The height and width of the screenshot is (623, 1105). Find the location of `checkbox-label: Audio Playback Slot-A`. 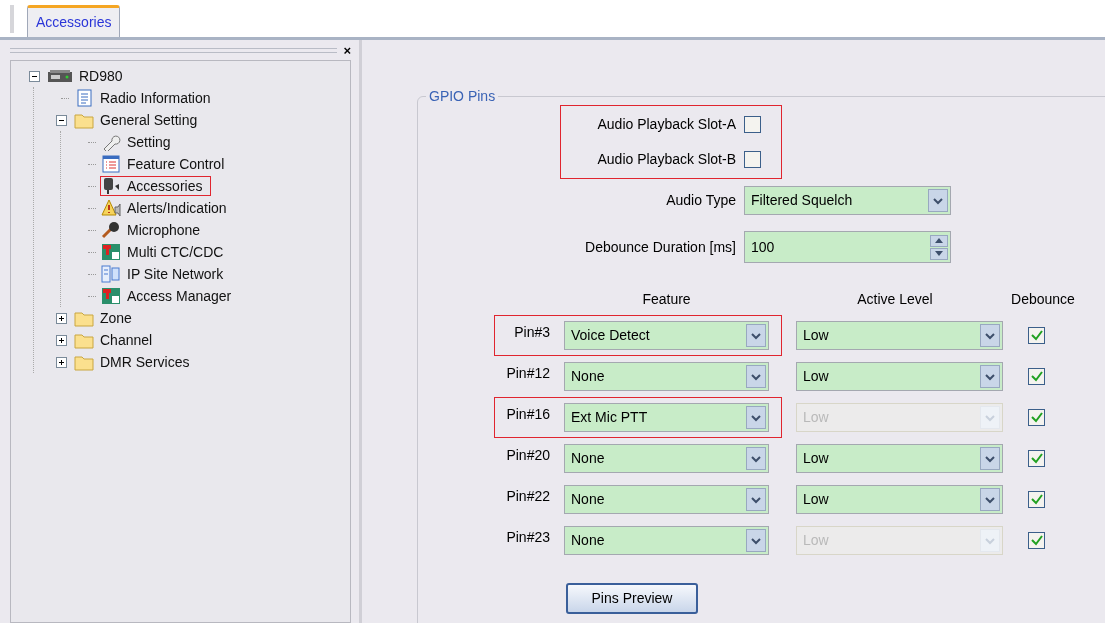

checkbox-label: Audio Playback Slot-A is located at coordinates (666, 124).